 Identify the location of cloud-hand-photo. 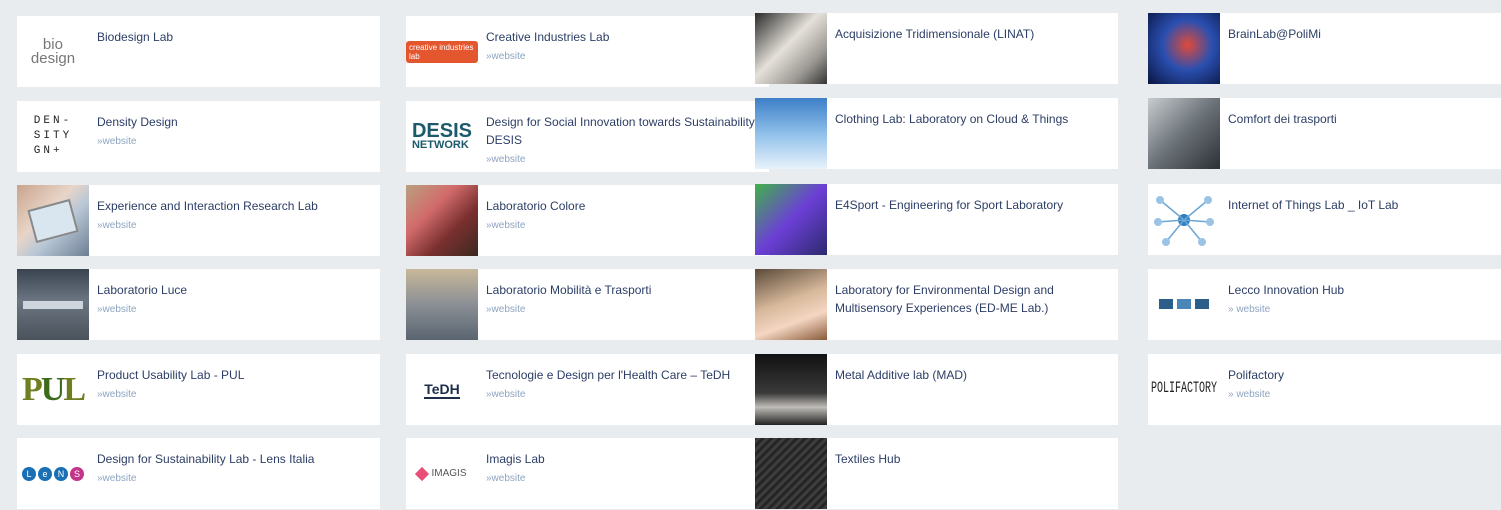
(791, 133).